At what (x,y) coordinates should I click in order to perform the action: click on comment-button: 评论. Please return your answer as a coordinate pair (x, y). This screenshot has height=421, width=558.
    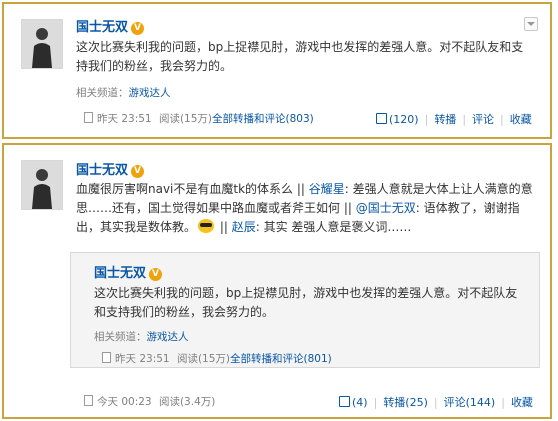
    Looking at the image, I should click on (483, 119).